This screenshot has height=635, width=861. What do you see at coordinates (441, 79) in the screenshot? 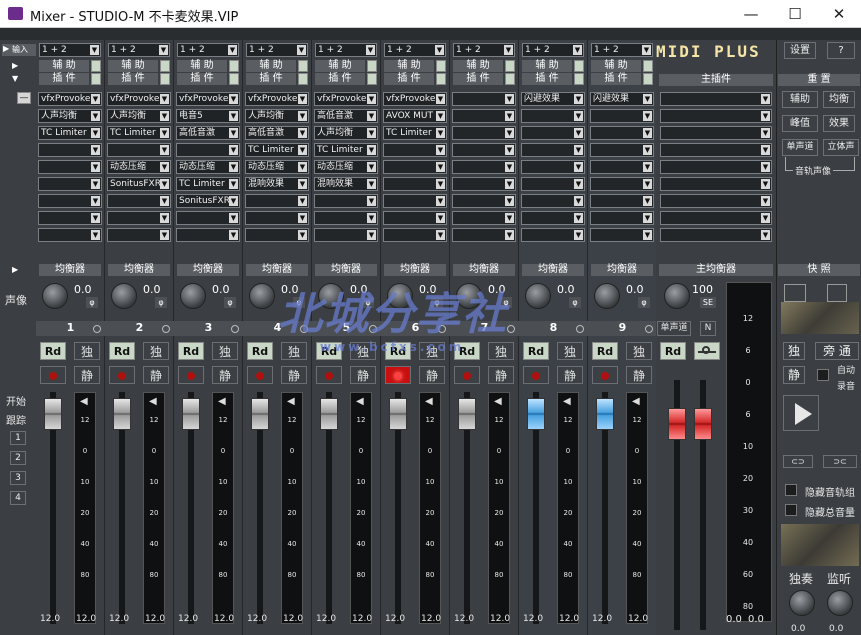
I see `channel-6-insert-toggle` at bounding box center [441, 79].